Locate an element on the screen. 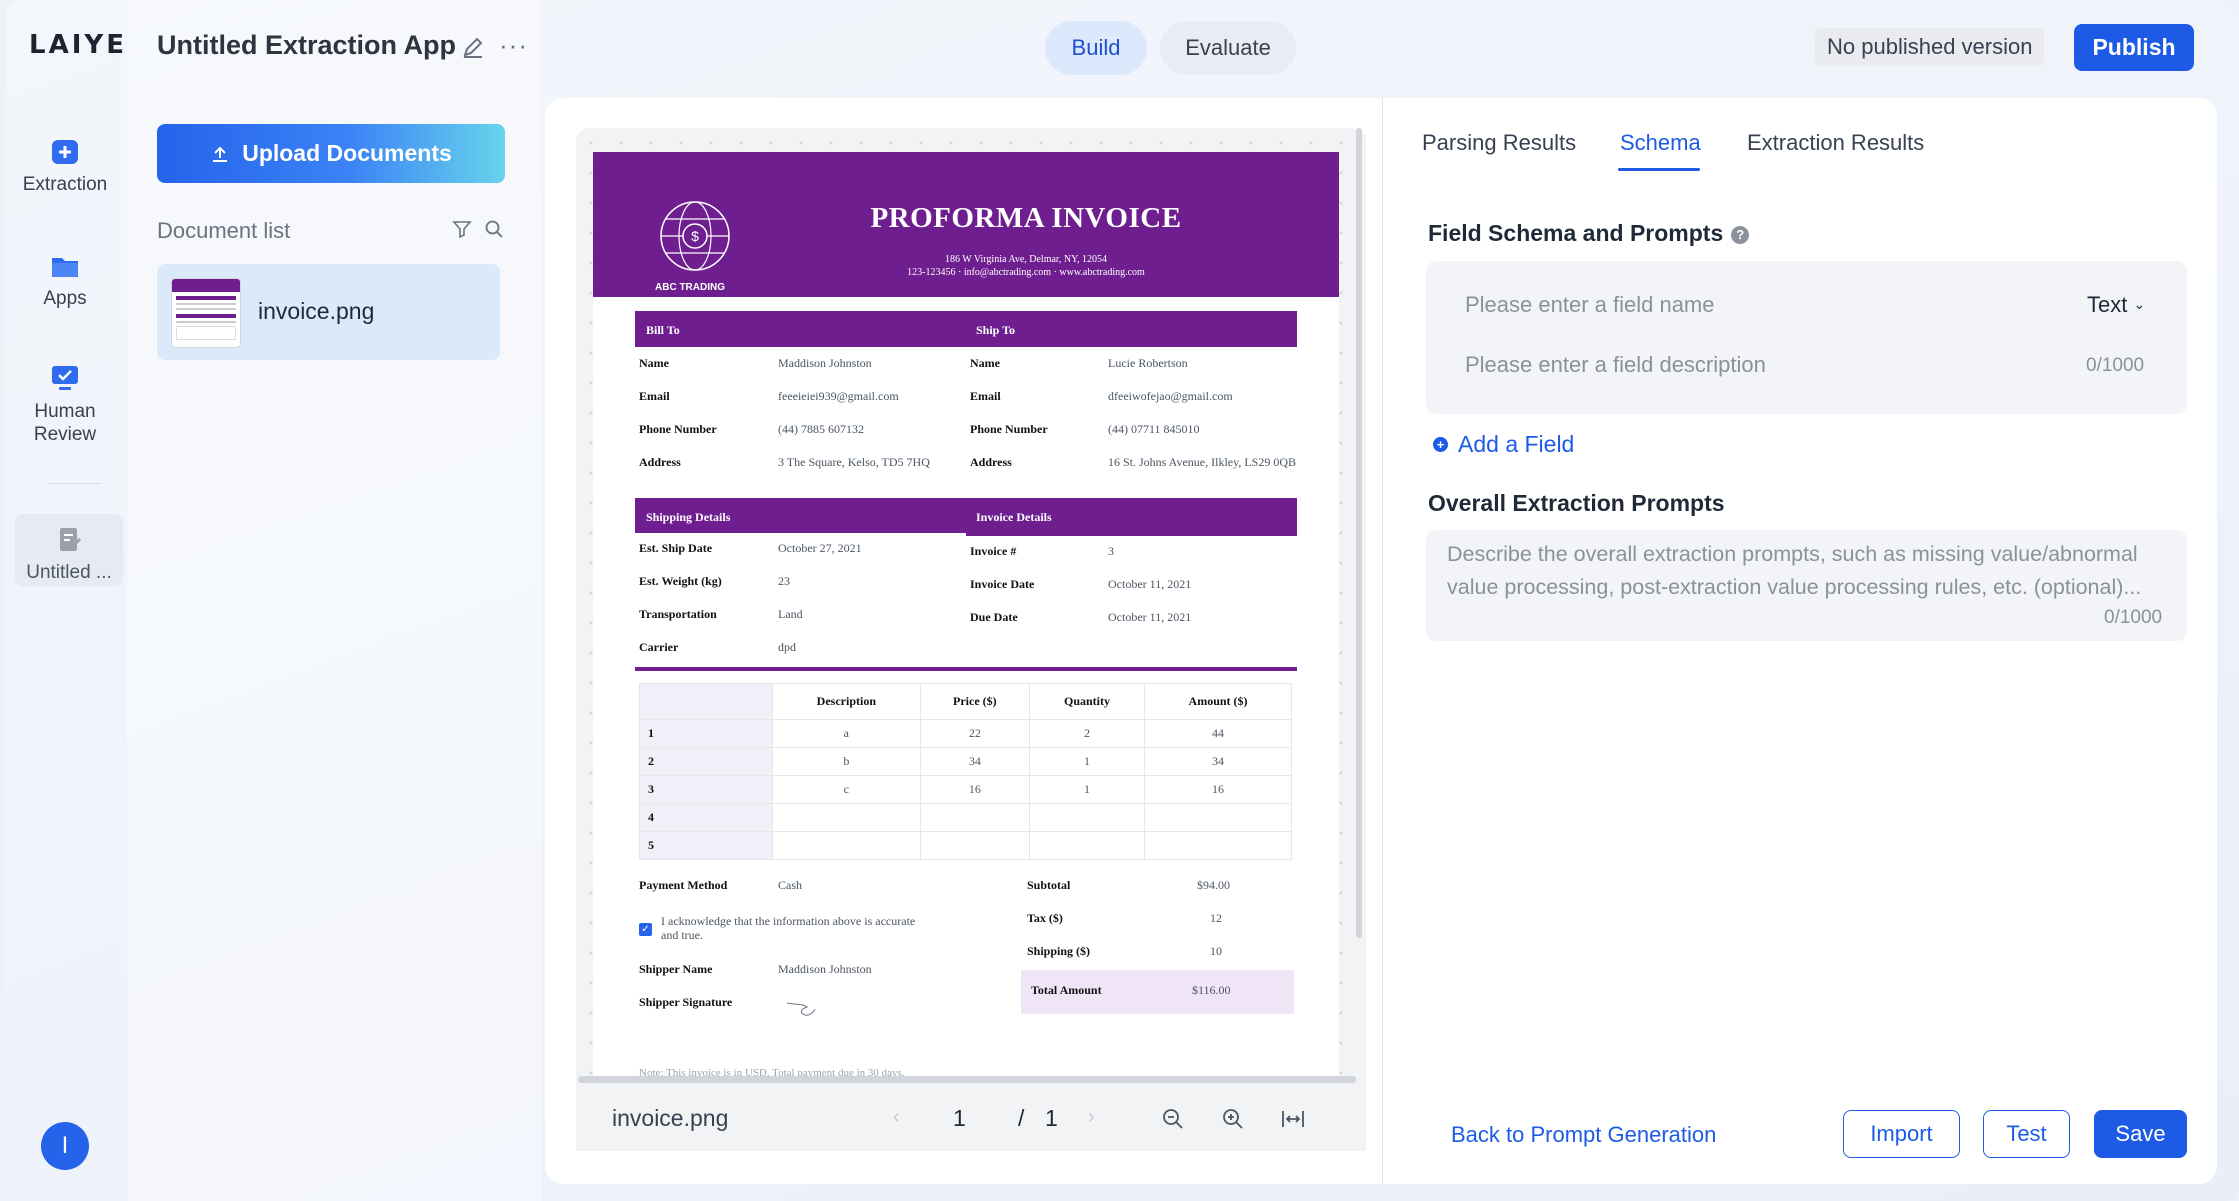 This screenshot has height=1201, width=2239. field-value: feeeieiei939@gmail.com is located at coordinates (838, 396).